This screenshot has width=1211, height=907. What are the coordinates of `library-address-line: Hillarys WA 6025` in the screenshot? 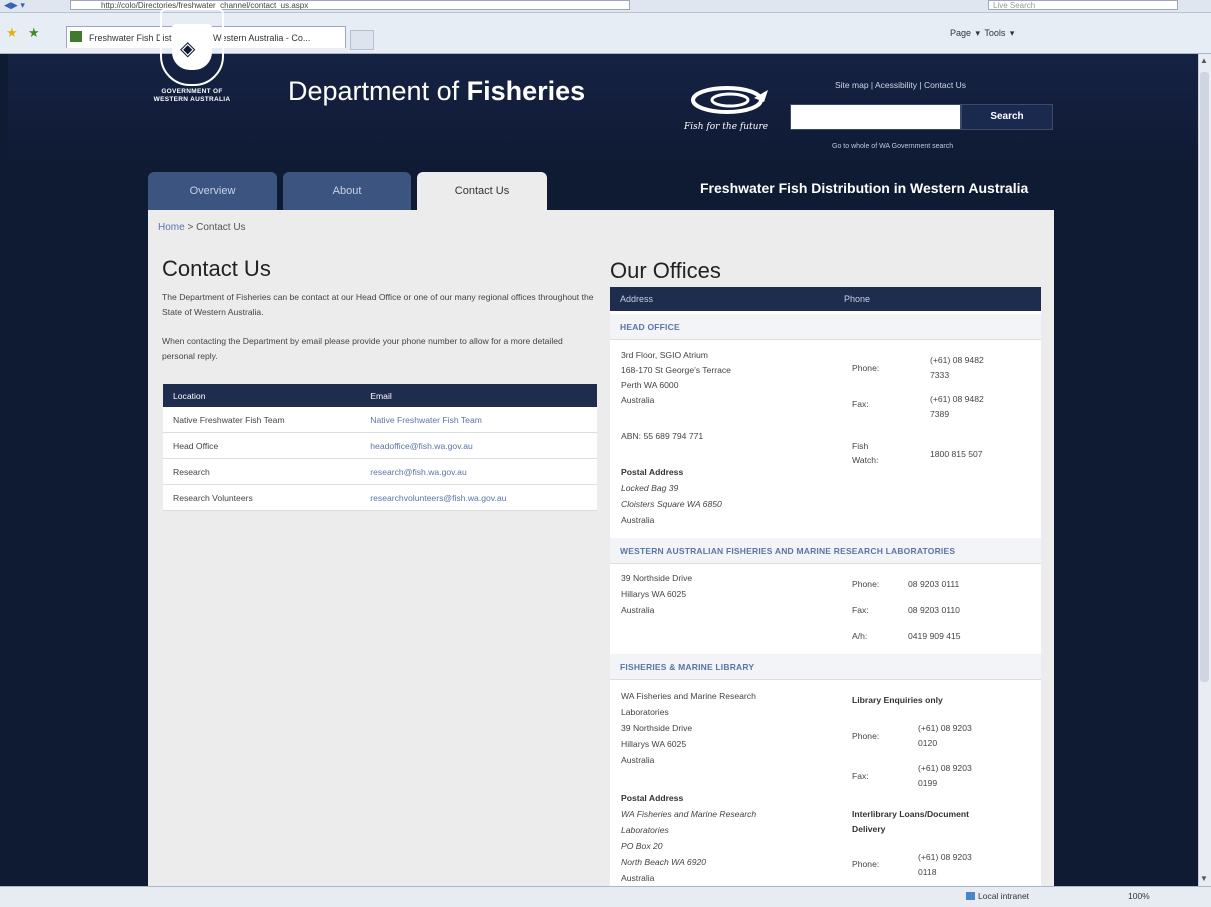 It's located at (654, 744).